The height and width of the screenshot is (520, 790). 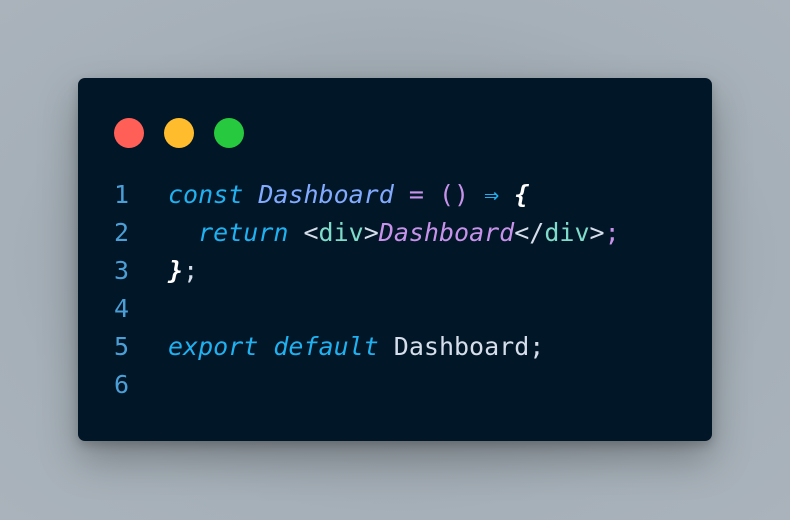 I want to click on code-line: 5 export default Dashboard;, so click(x=367, y=347).